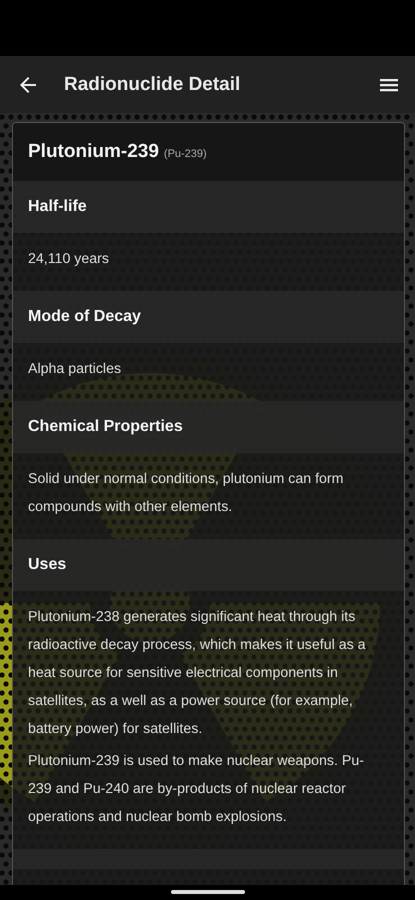  What do you see at coordinates (208, 565) in the screenshot?
I see `section-header: Uses` at bounding box center [208, 565].